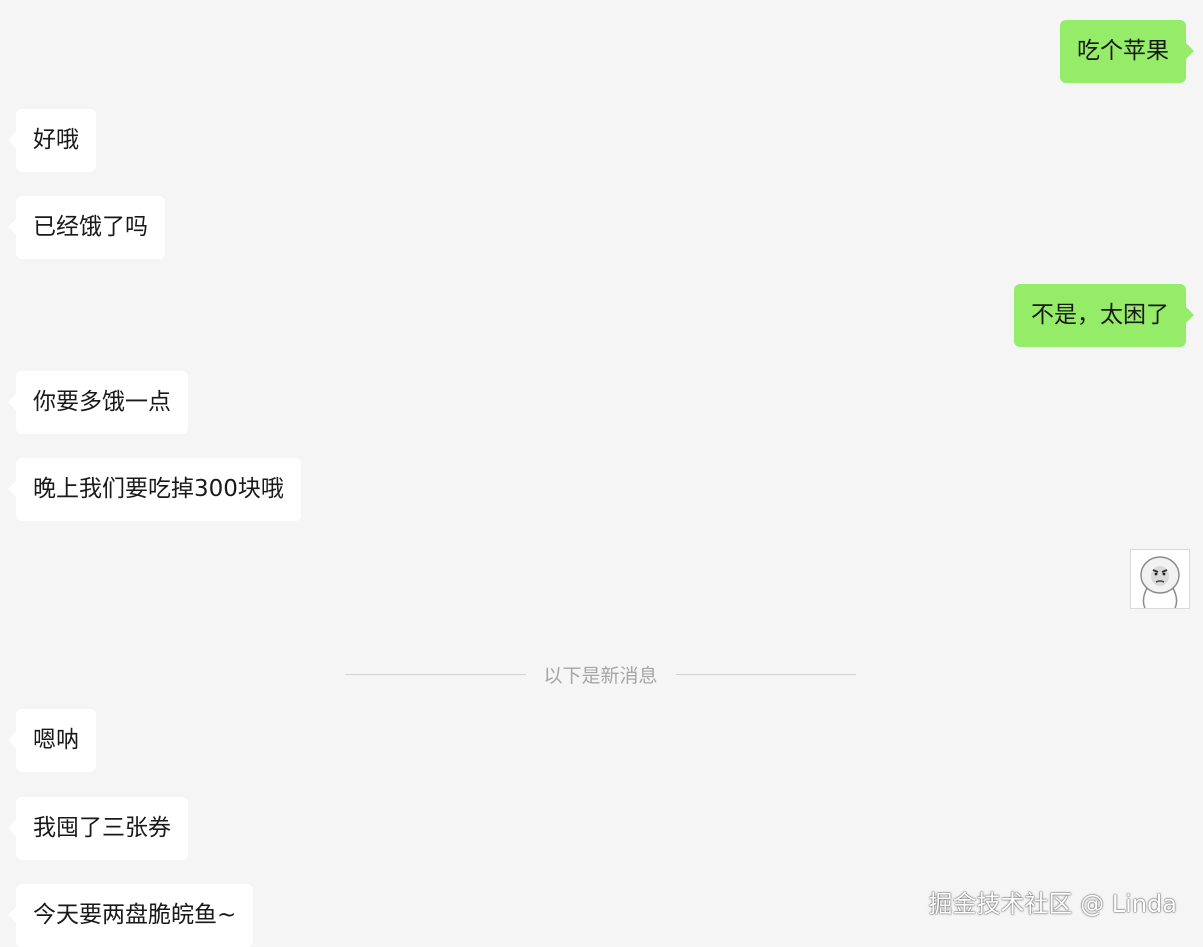  Describe the element at coordinates (158, 489) in the screenshot. I see `message-text: 晚上我们要吃掉300块哦` at that location.